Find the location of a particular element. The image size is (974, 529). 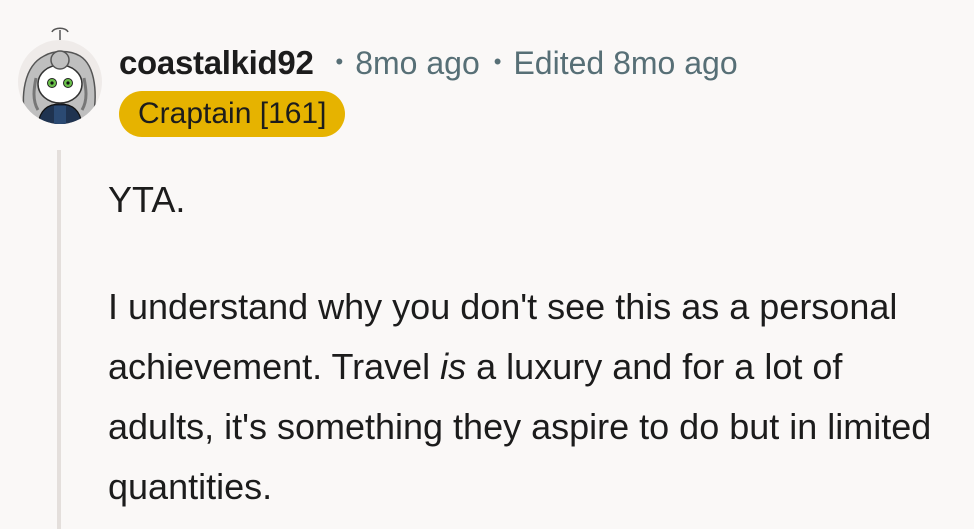

user-flair-badge: Craptain [161] is located at coordinates (232, 114).